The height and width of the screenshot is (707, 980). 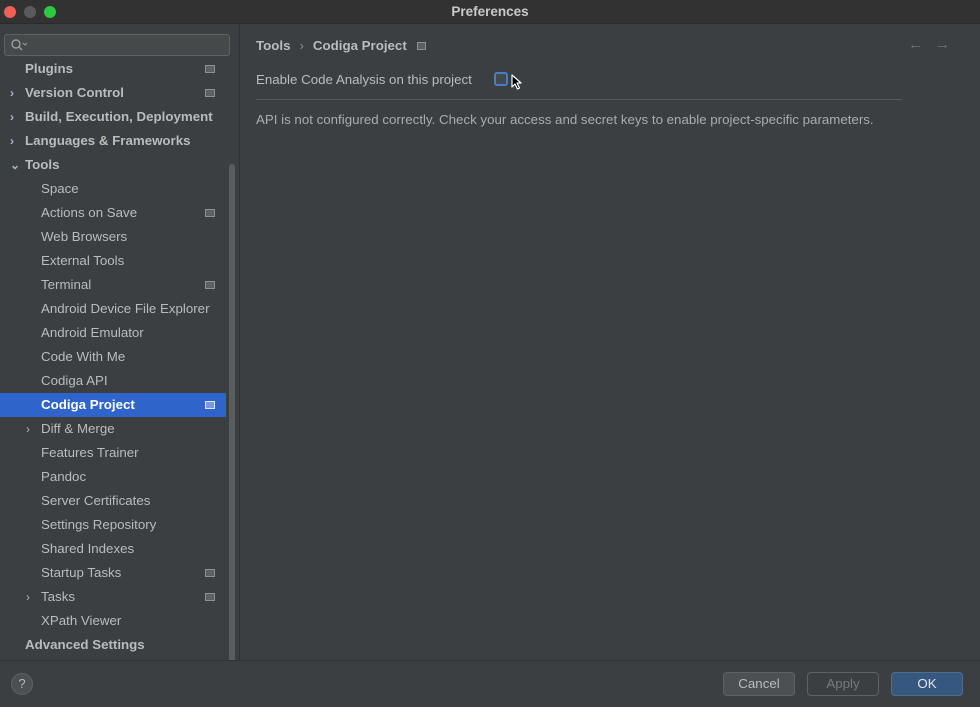 What do you see at coordinates (92, 332) in the screenshot?
I see `sidebar-item-label: Android Emulator` at bounding box center [92, 332].